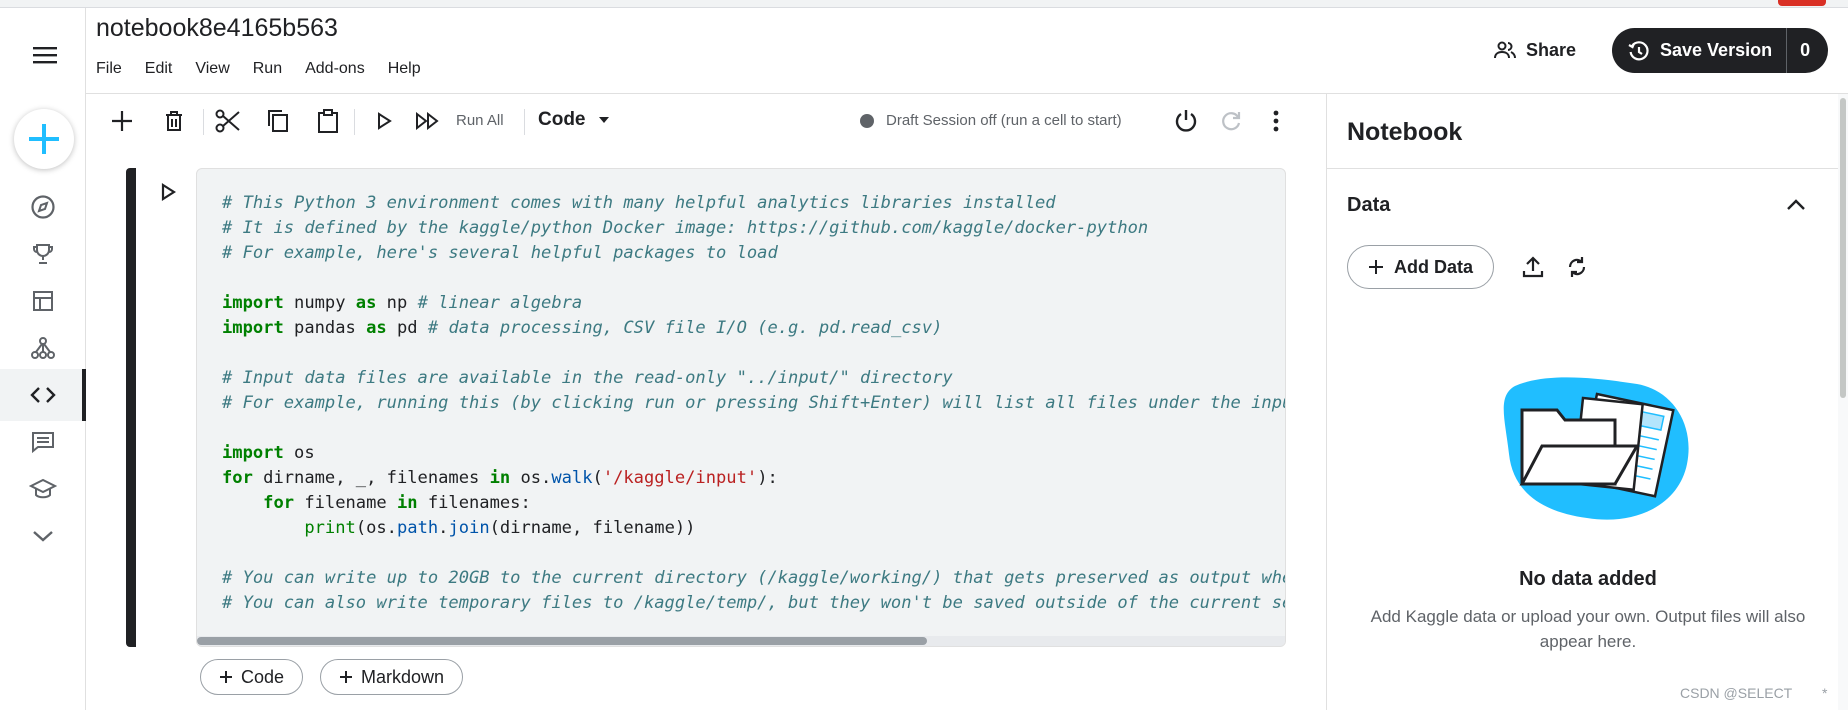 Image resolution: width=1848 pixels, height=710 pixels. I want to click on run-cell-play-icon, so click(384, 121).